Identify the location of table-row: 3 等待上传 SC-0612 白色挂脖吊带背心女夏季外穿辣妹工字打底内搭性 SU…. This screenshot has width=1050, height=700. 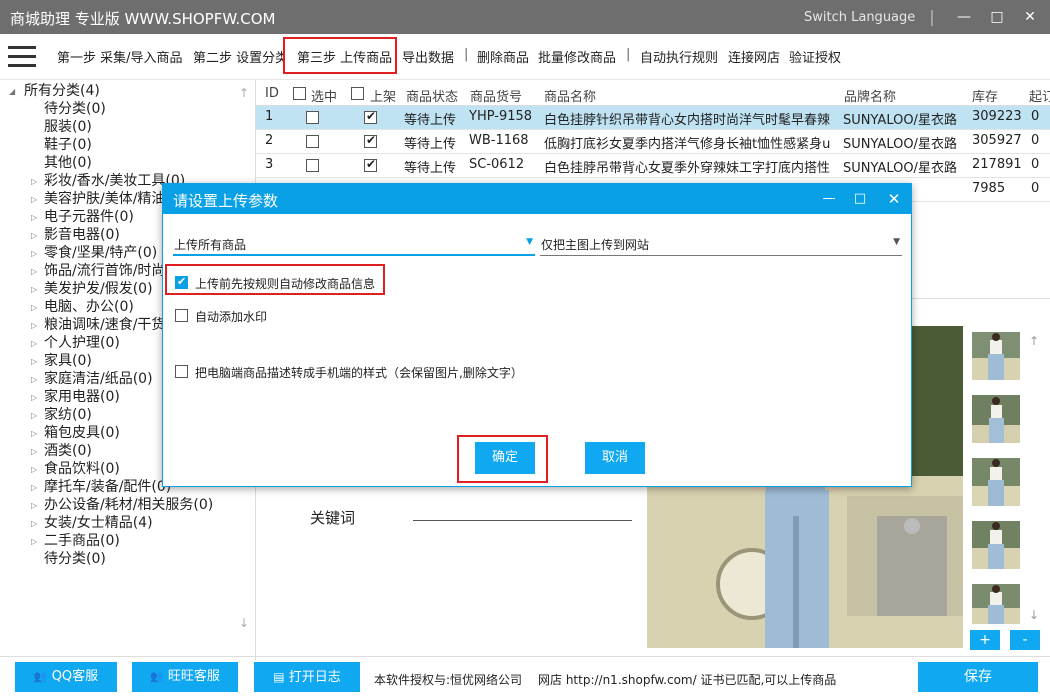
(653, 166).